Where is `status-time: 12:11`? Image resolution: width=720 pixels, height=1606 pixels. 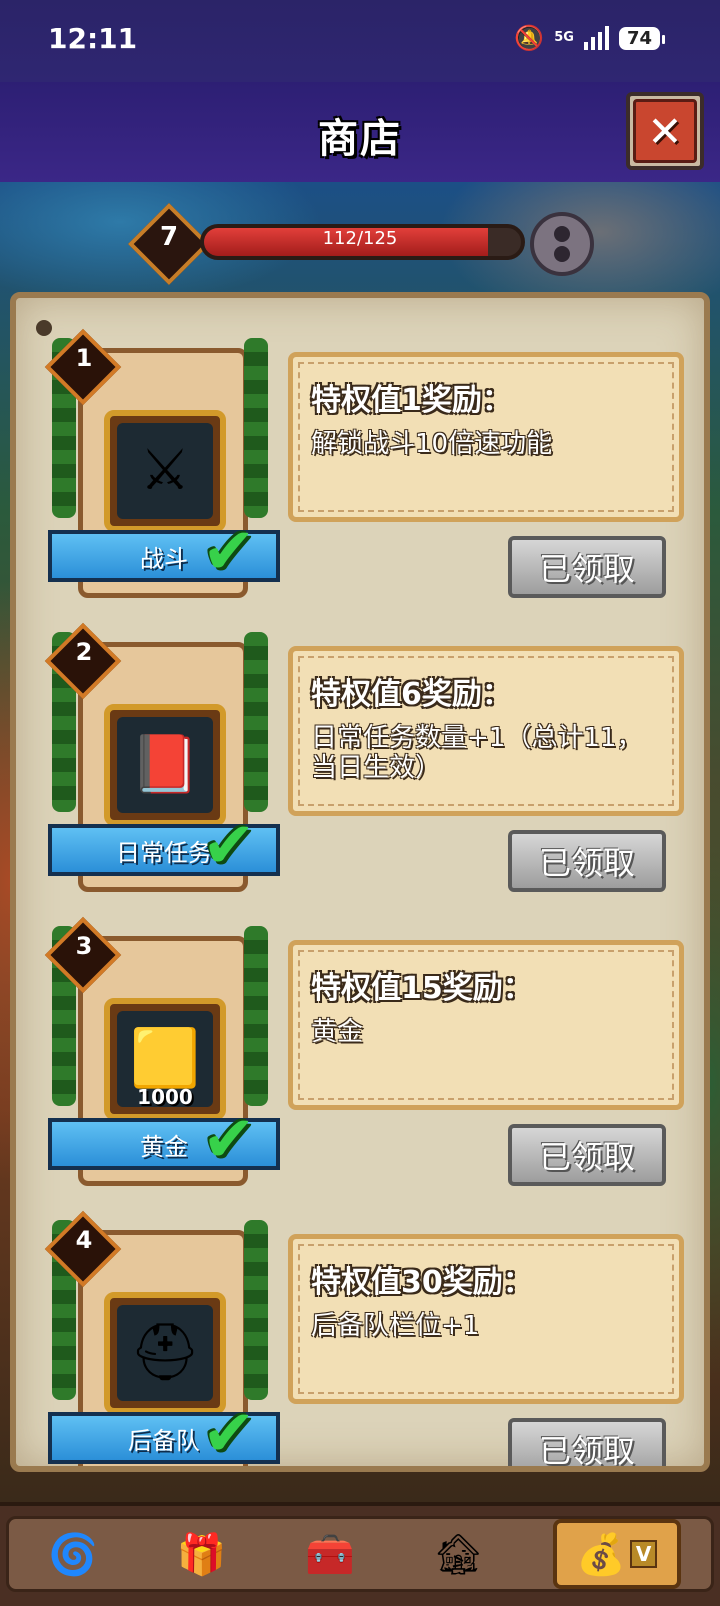 status-time: 12:11 is located at coordinates (93, 38).